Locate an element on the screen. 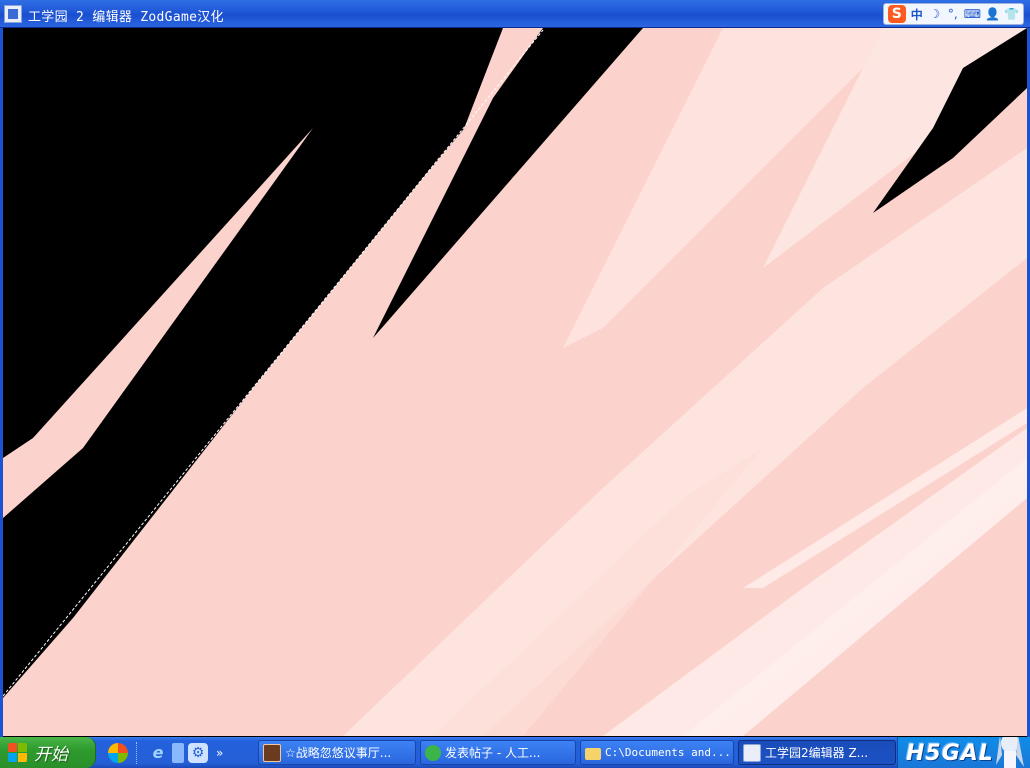 The height and width of the screenshot is (768, 1030). mascot-icon is located at coordinates (1010, 752).